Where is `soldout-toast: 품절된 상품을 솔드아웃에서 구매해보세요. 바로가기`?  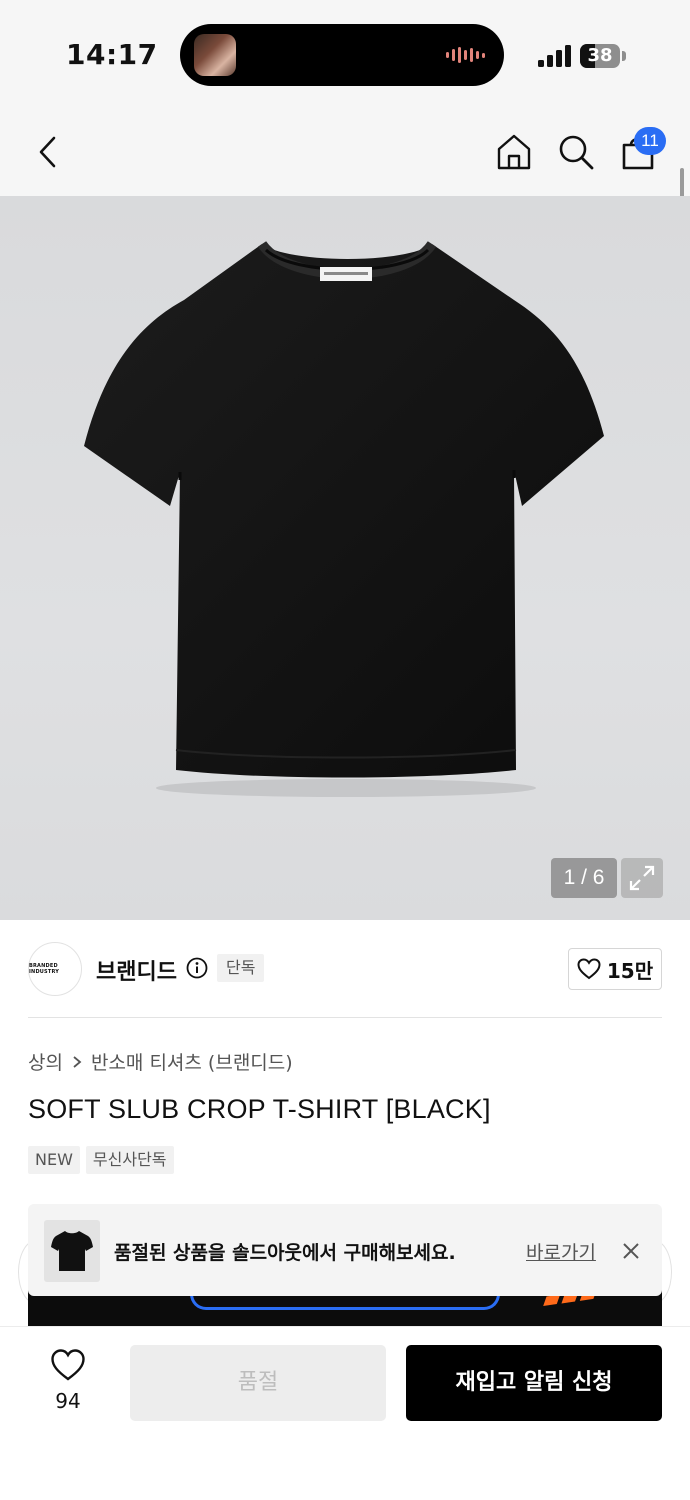
soldout-toast: 품절된 상품을 솔드아웃에서 구매해보세요. 바로가기 is located at coordinates (345, 1250).